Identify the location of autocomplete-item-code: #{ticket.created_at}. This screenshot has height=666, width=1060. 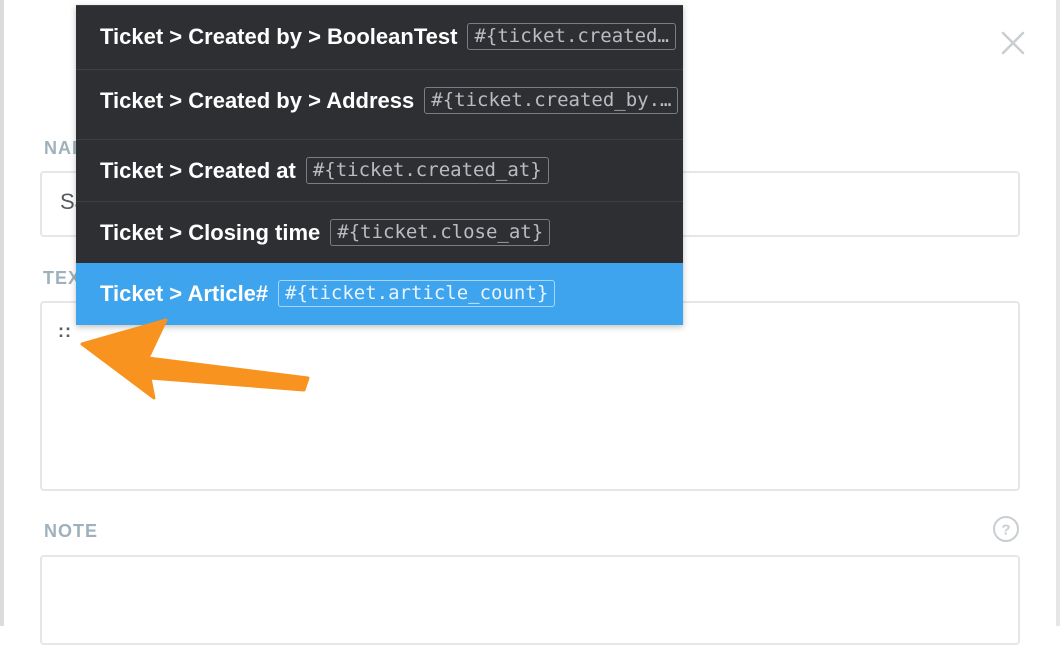
(427, 170).